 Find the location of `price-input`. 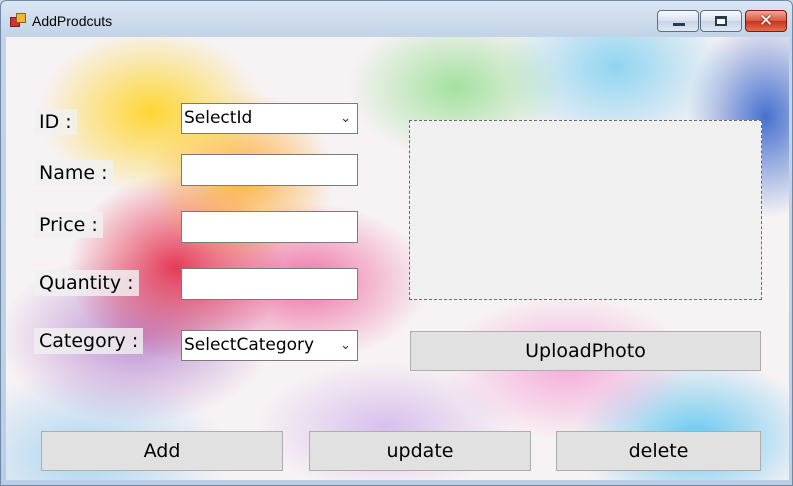

price-input is located at coordinates (269, 227).